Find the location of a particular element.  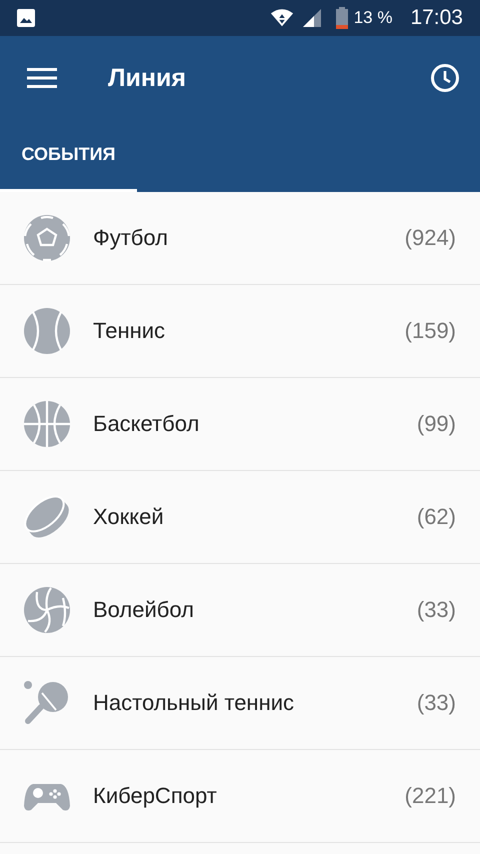

event-count: (221) is located at coordinates (430, 796).